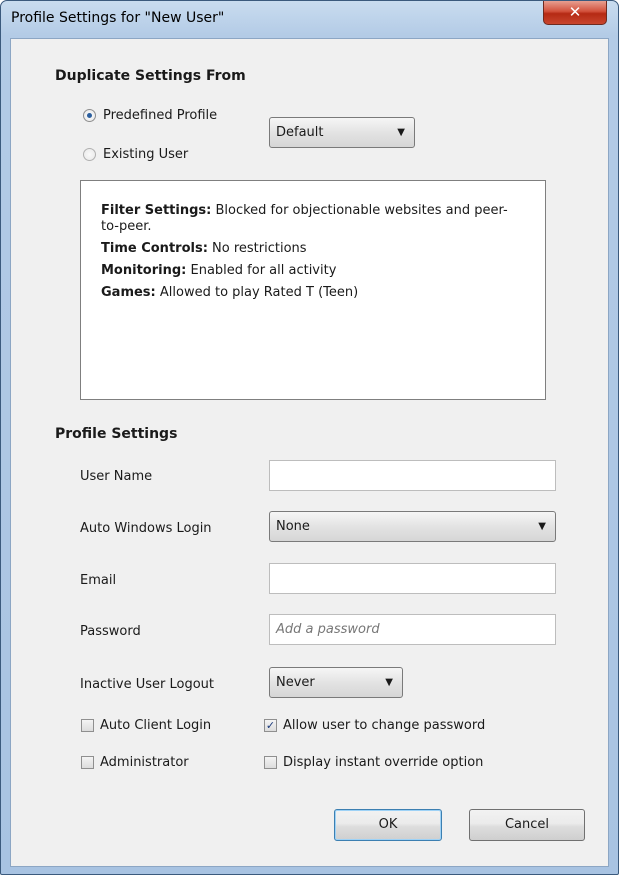 This screenshot has width=619, height=875. I want to click on profile-select-value: Default, so click(300, 132).